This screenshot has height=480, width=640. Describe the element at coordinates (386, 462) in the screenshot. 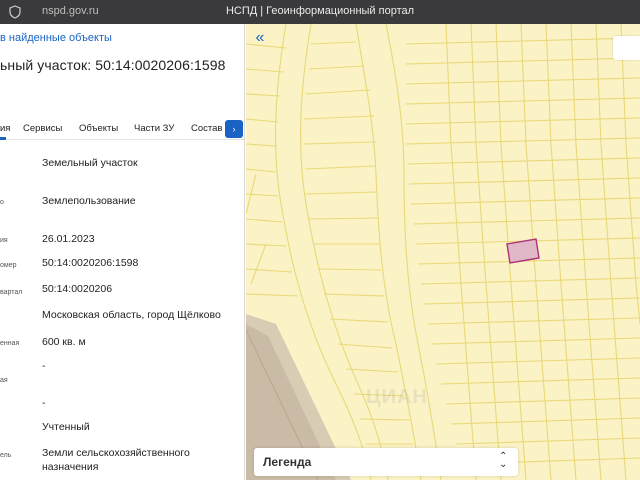

I see `legend-dropdown: Легенда ⌃ ⌄` at that location.